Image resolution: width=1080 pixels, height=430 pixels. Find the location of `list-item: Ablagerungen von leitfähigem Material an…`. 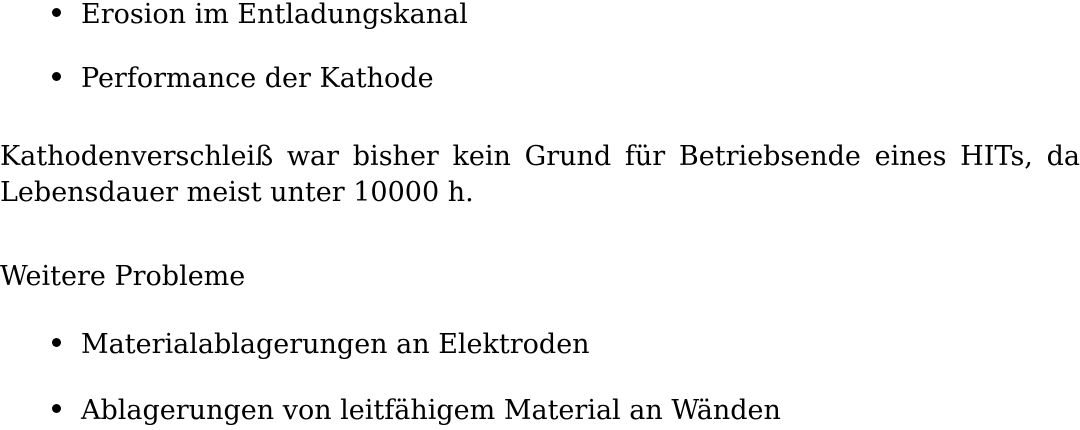

list-item: Ablagerungen von leitfähigem Material an… is located at coordinates (416, 411).